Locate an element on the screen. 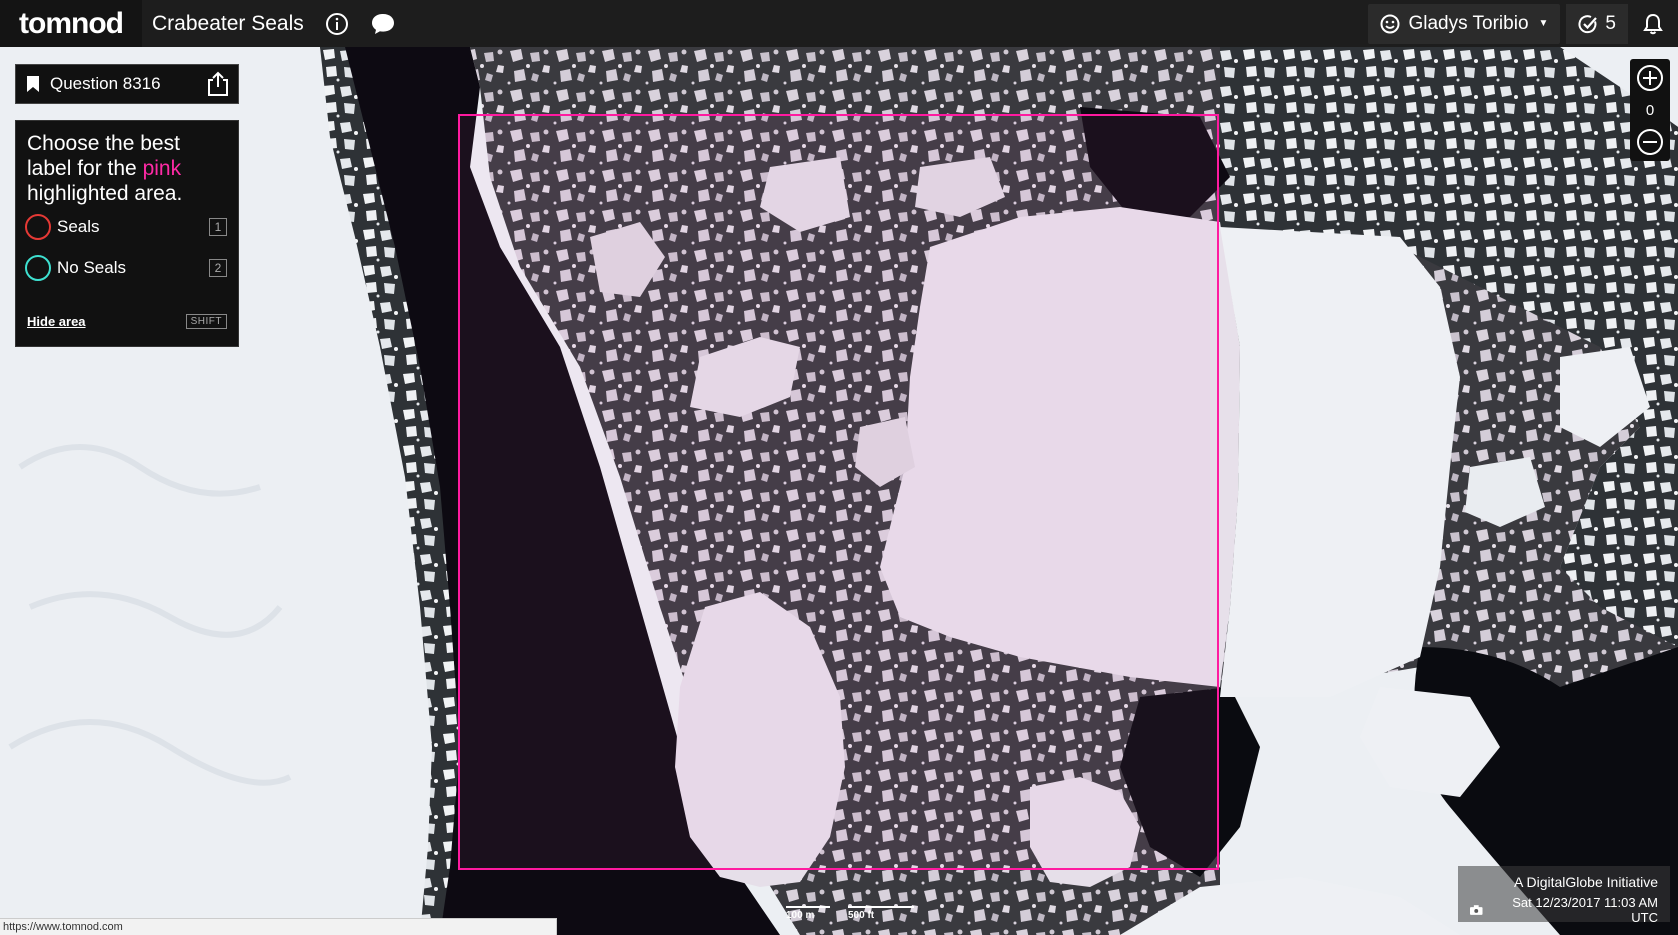  scale-imperial: 500 ft is located at coordinates (881, 913).